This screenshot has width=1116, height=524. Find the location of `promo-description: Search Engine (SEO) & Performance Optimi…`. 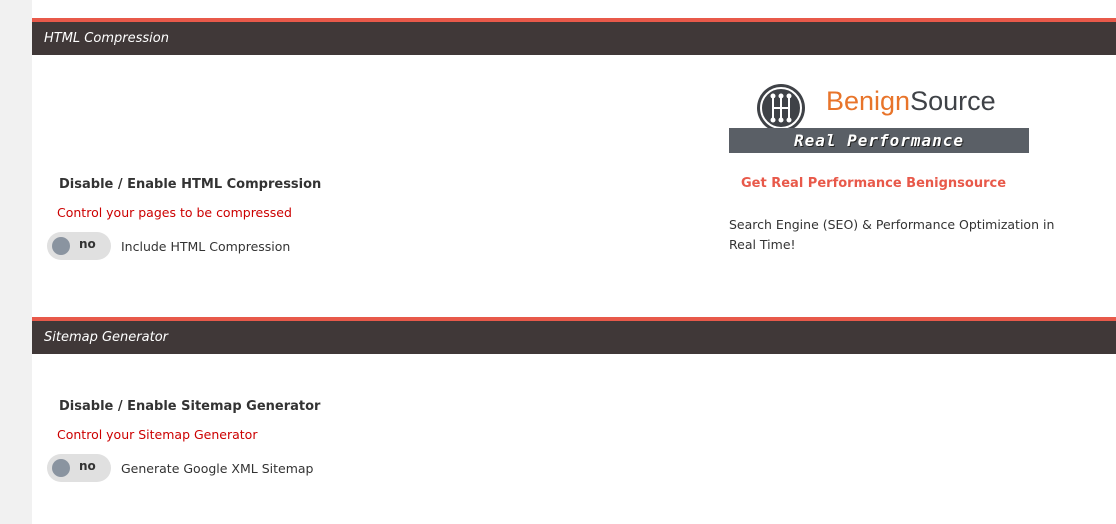

promo-description: Search Engine (SEO) & Performance Optimi… is located at coordinates (892, 234).